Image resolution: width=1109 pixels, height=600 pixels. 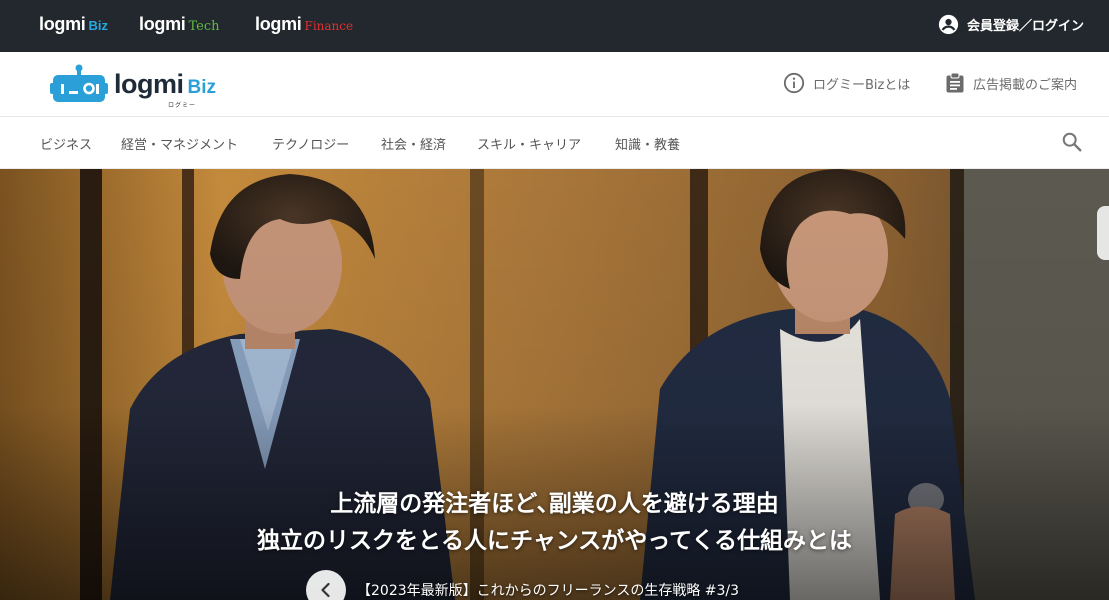 What do you see at coordinates (1025, 85) in the screenshot?
I see `ads-label: 広告掲載のご案内` at bounding box center [1025, 85].